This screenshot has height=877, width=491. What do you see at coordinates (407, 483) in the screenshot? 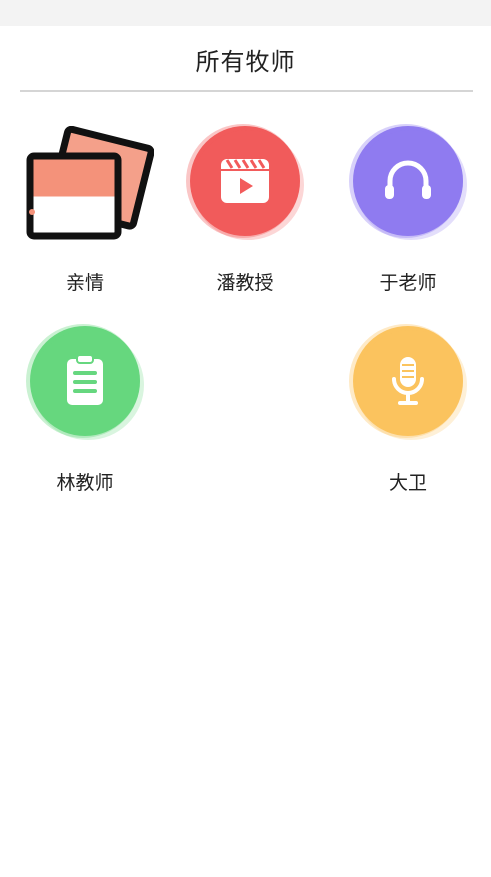
I see `tile-label: 大卫` at bounding box center [407, 483].